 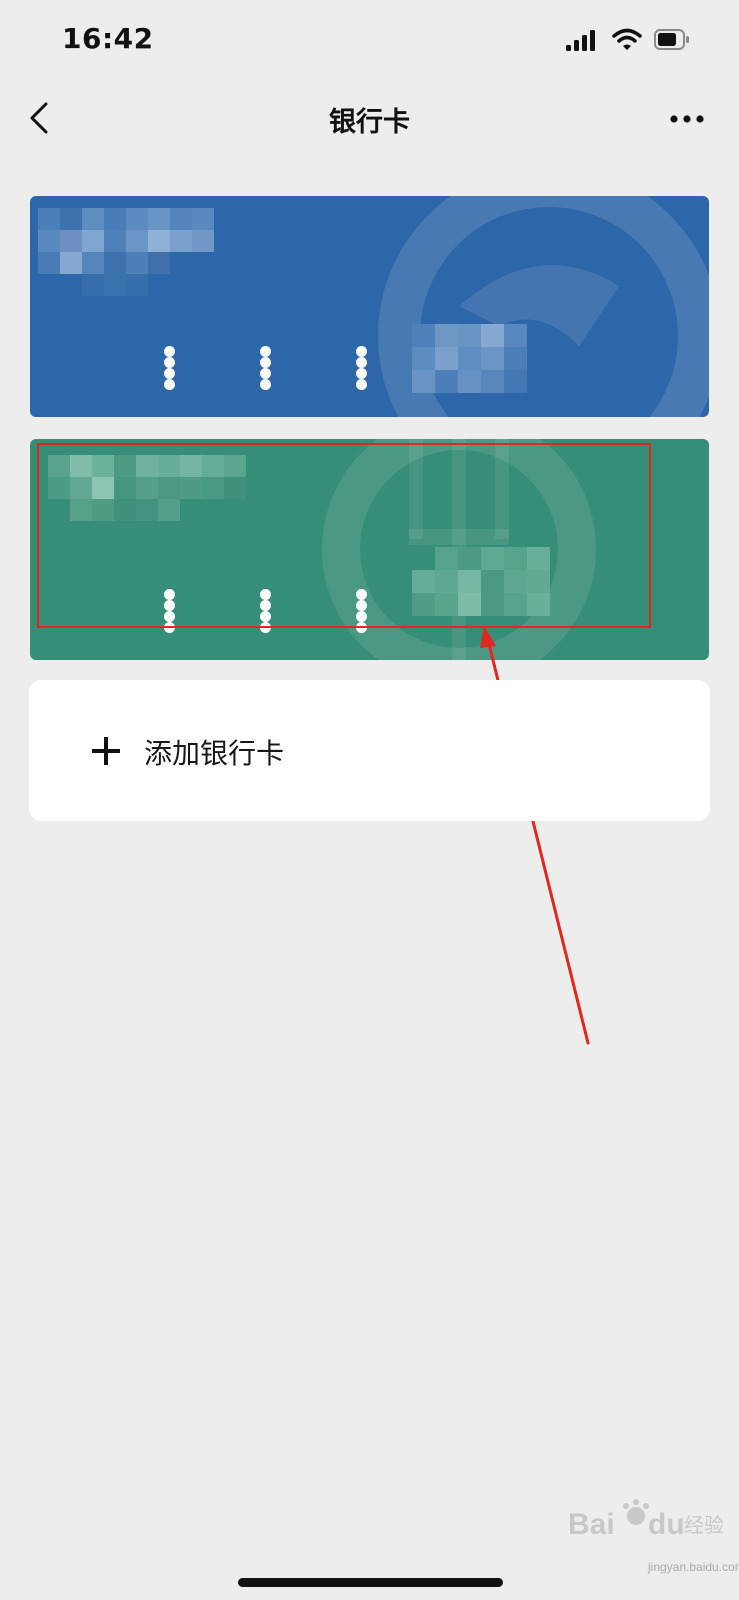 What do you see at coordinates (691, 119) in the screenshot?
I see `more-dots-icon` at bounding box center [691, 119].